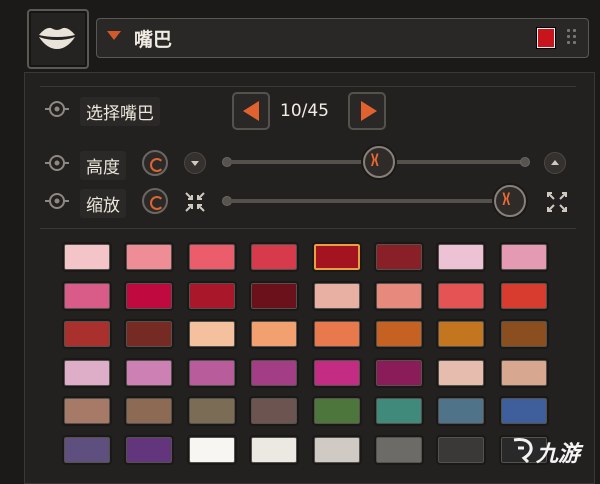 The height and width of the screenshot is (484, 600). I want to click on height-slider-thumb, so click(378, 162).